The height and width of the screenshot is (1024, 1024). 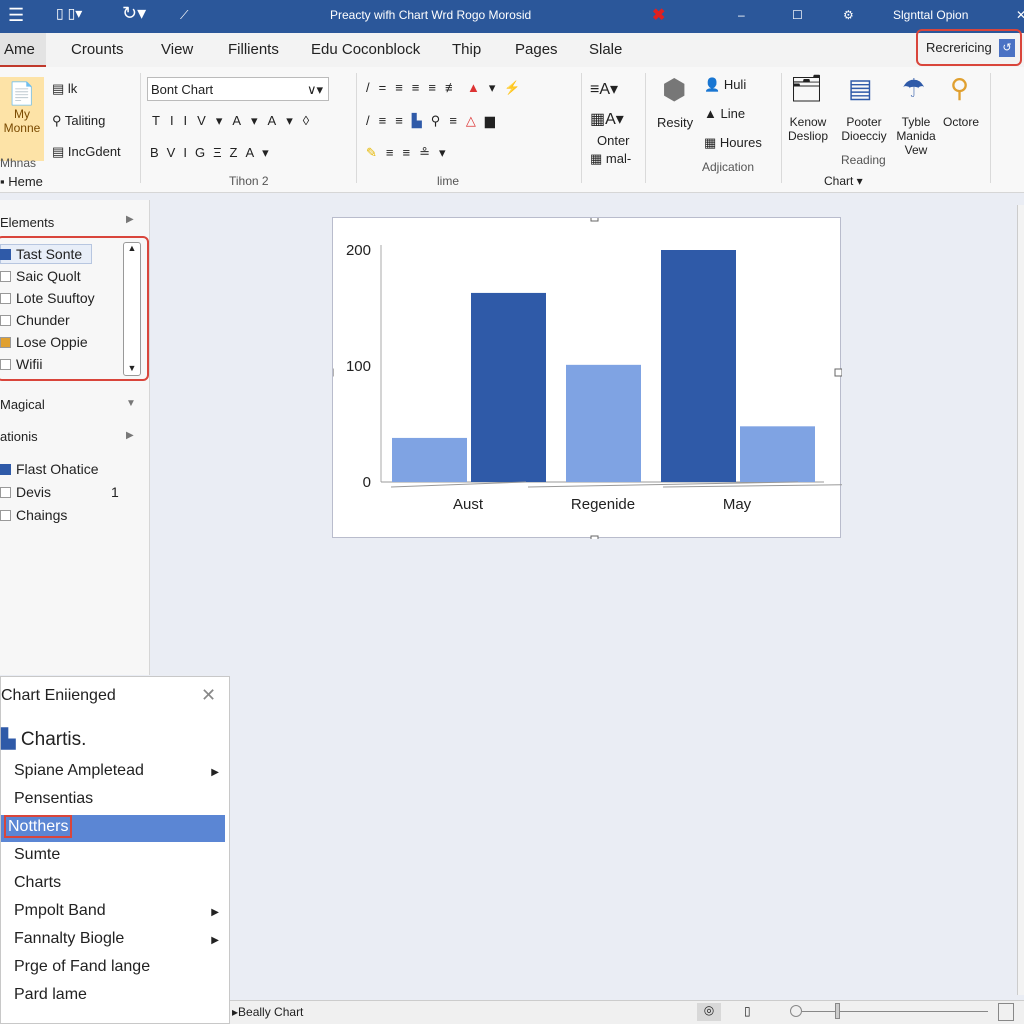 What do you see at coordinates (23, 50) in the screenshot?
I see `tab-ame: Ame` at bounding box center [23, 50].